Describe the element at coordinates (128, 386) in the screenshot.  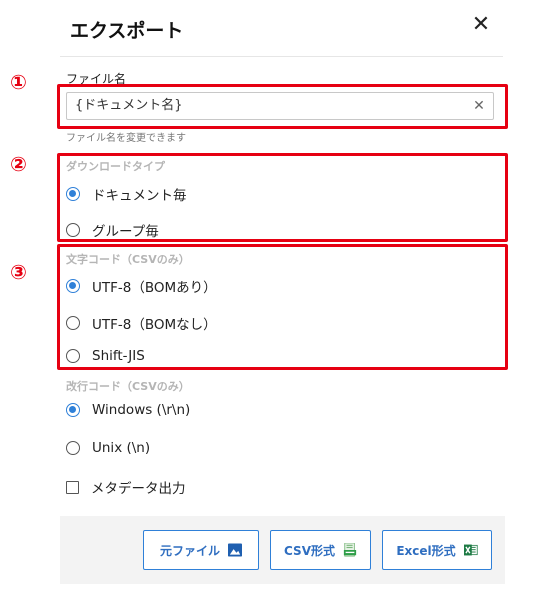
I see `newline-label: 改行コード（CSVのみ）` at that location.